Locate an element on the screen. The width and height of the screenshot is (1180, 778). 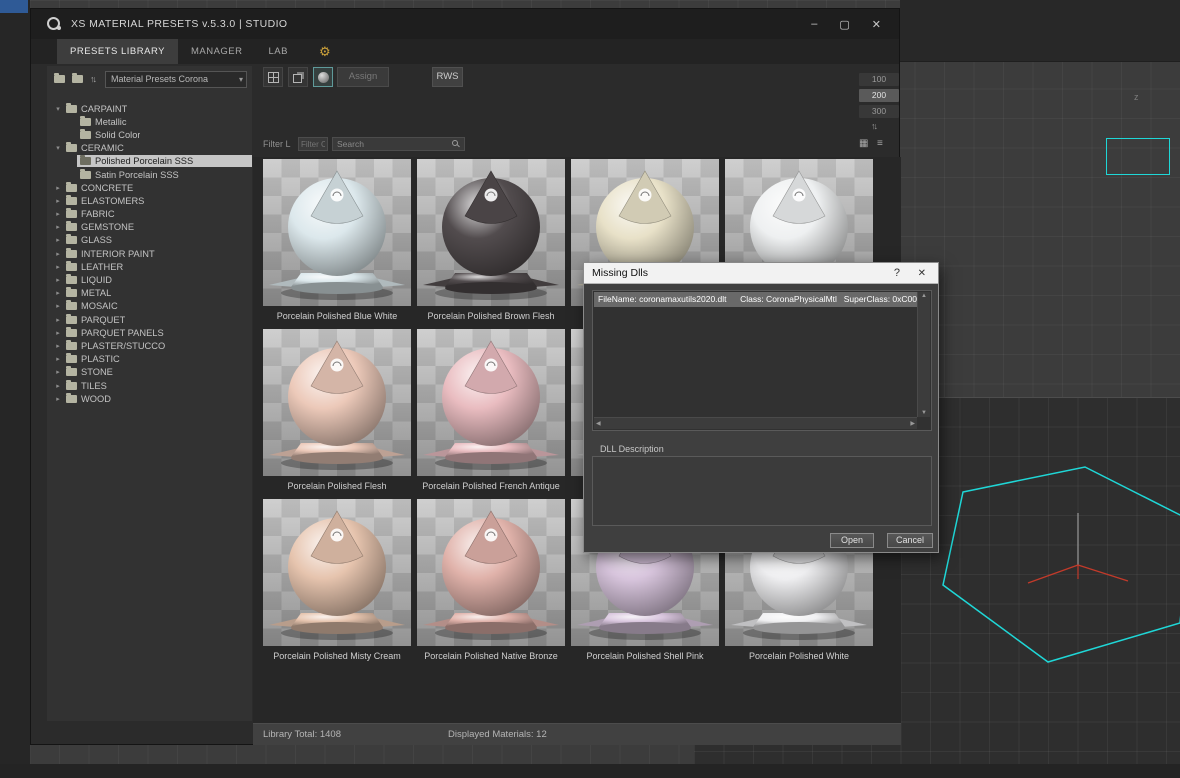
open-button: Open is located at coordinates (852, 540).